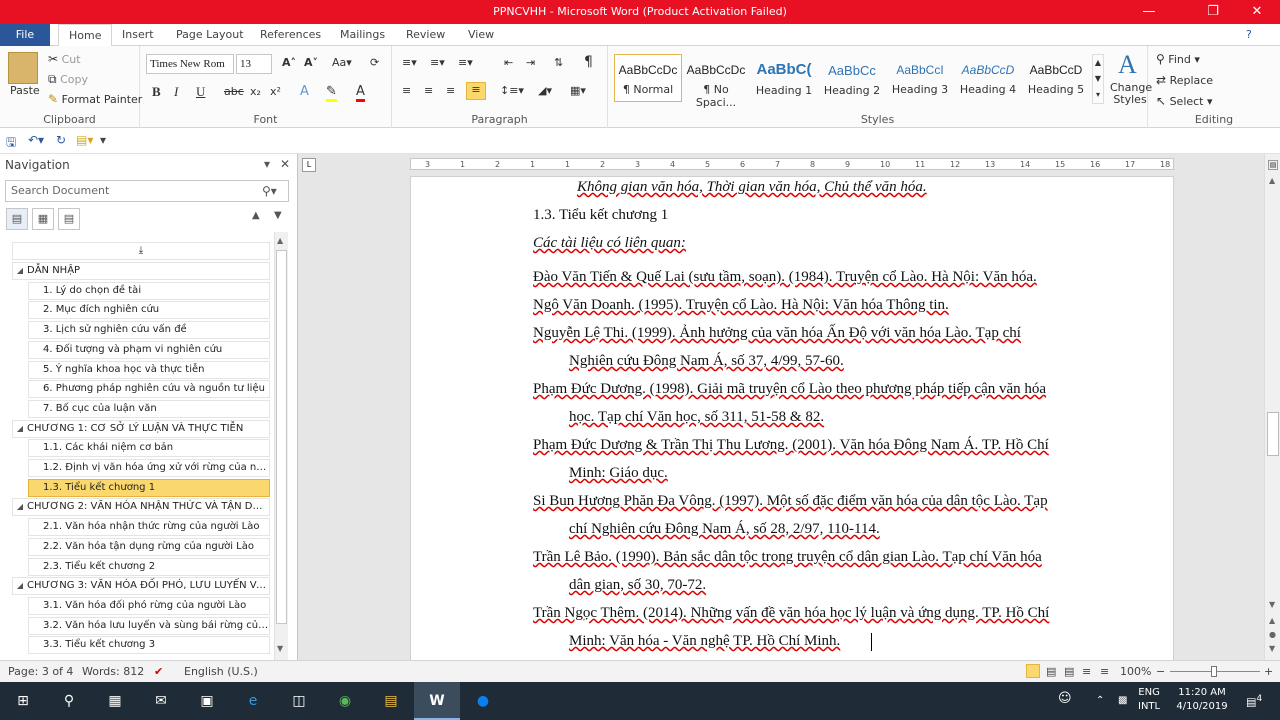  What do you see at coordinates (342, 62) in the screenshot?
I see `change-case-icon: Aa▾` at bounding box center [342, 62].